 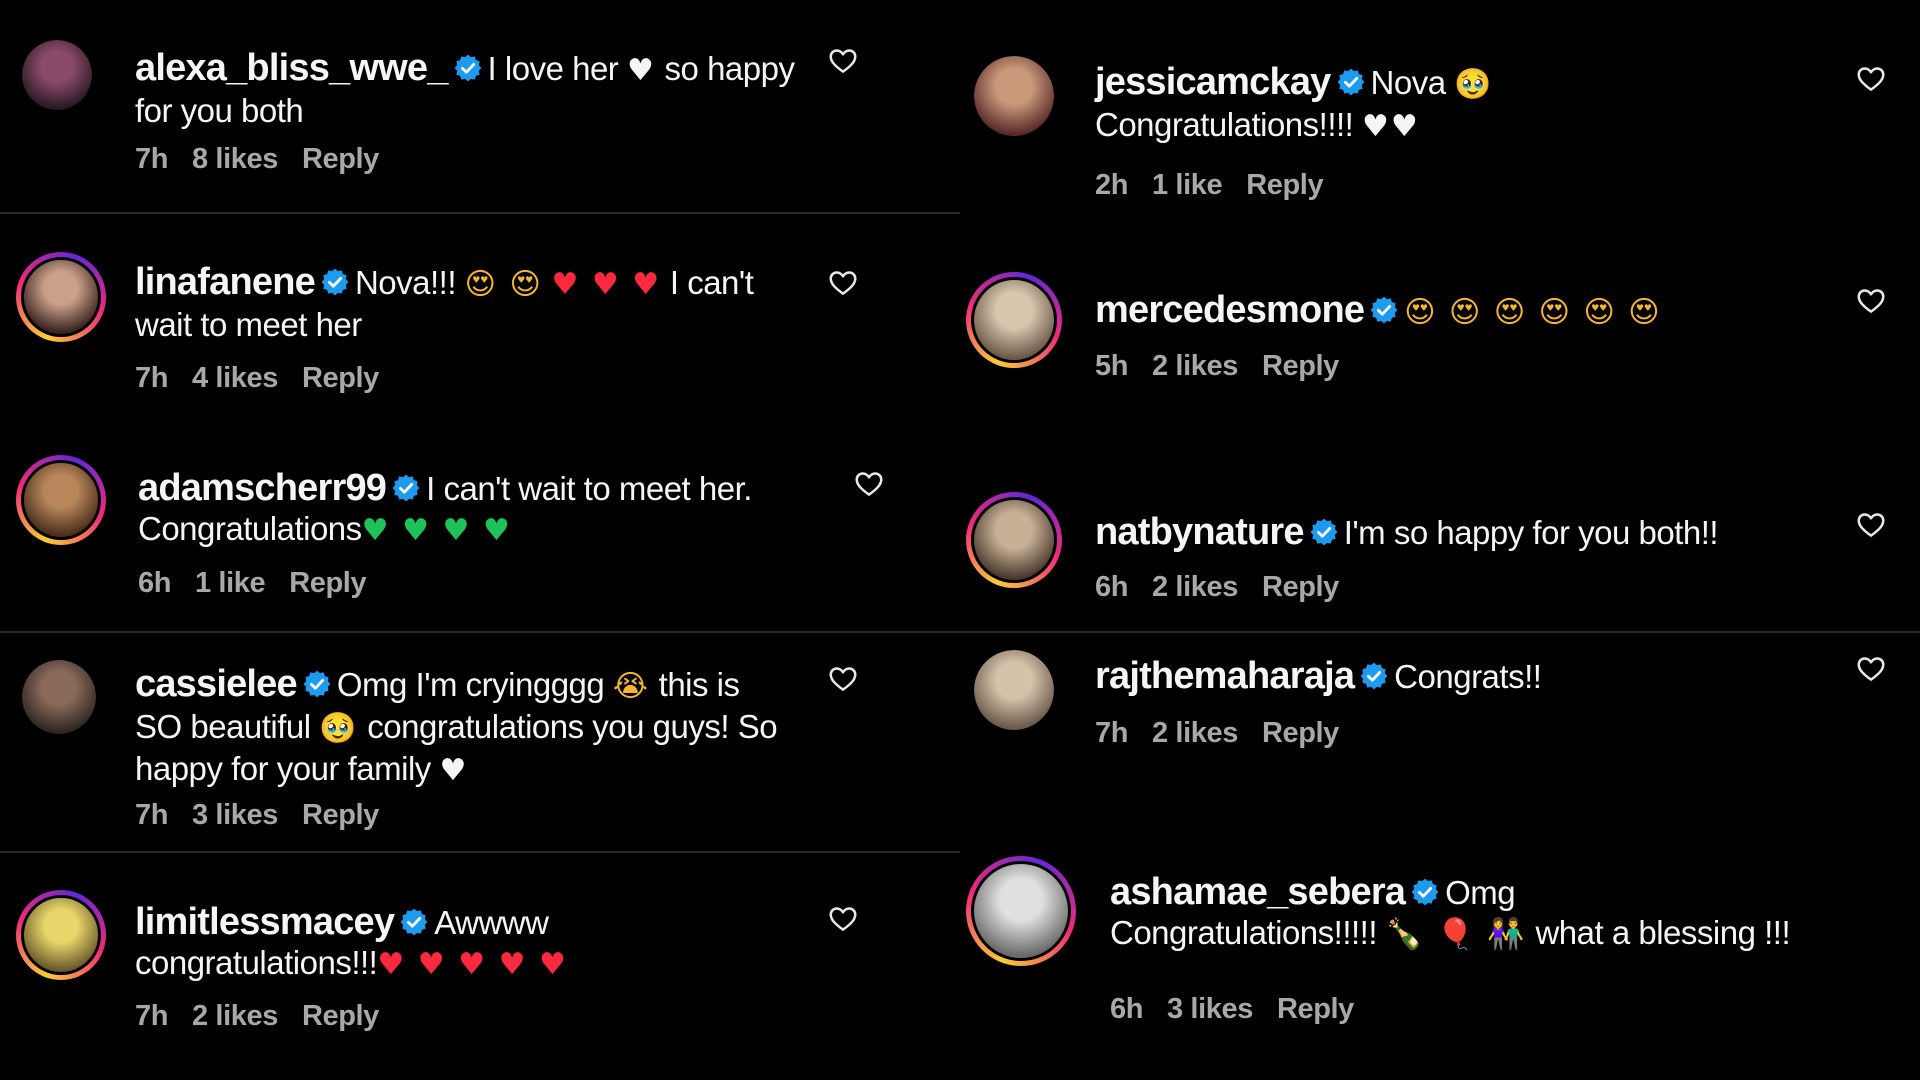 What do you see at coordinates (606, 284) in the screenshot?
I see `emoji-heart-icon: ♥ ♥ ♥` at bounding box center [606, 284].